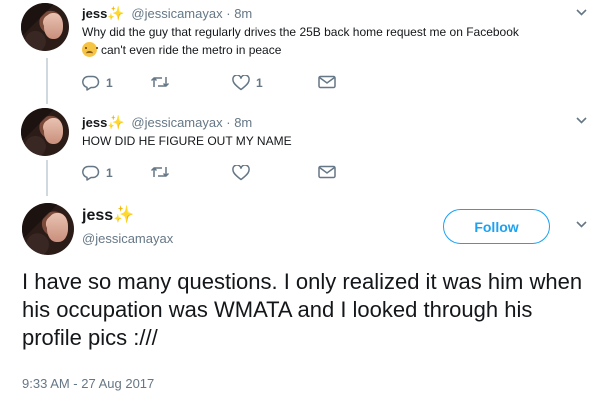 The width and height of the screenshot is (604, 401). I want to click on like-button: 1, so click(247, 83).